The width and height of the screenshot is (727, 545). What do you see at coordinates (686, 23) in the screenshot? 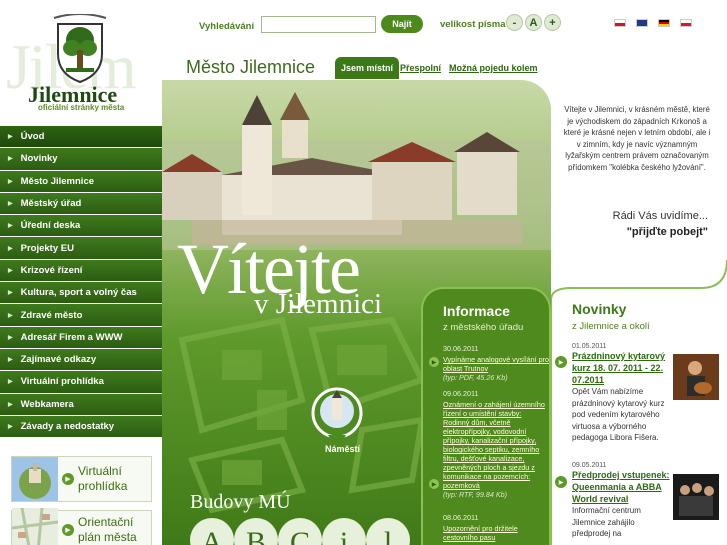
I see `flag-pl-icon` at bounding box center [686, 23].